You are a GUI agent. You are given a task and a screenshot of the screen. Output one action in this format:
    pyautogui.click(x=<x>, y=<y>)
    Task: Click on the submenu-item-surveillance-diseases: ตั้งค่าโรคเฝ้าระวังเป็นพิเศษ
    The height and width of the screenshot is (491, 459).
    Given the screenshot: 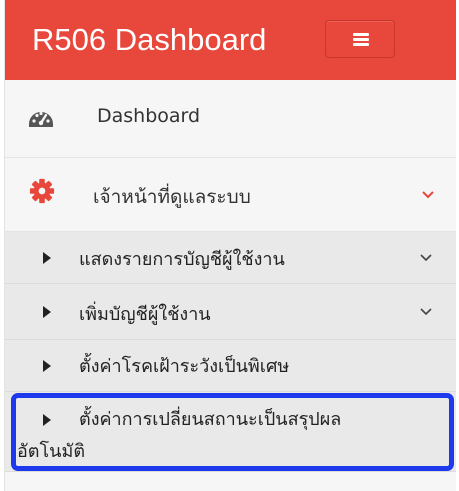 What is the action you would take?
    pyautogui.click(x=230, y=366)
    